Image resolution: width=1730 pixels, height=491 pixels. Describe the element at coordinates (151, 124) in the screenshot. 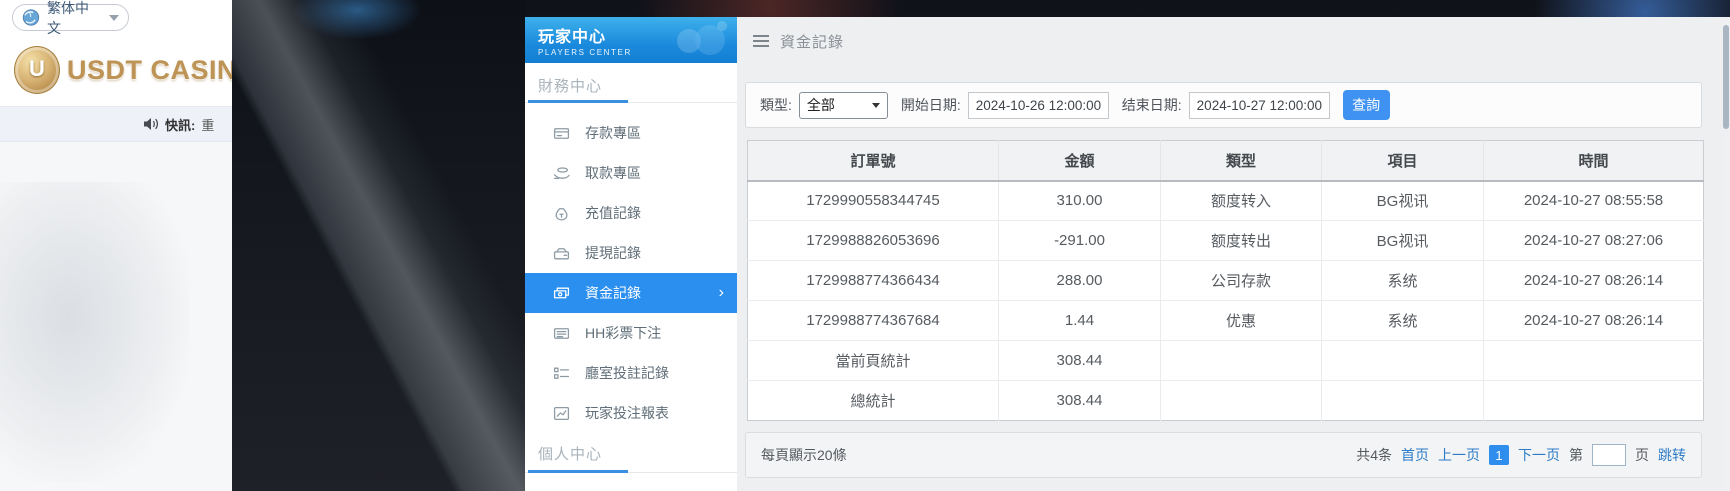

I see `speaker-icon` at that location.